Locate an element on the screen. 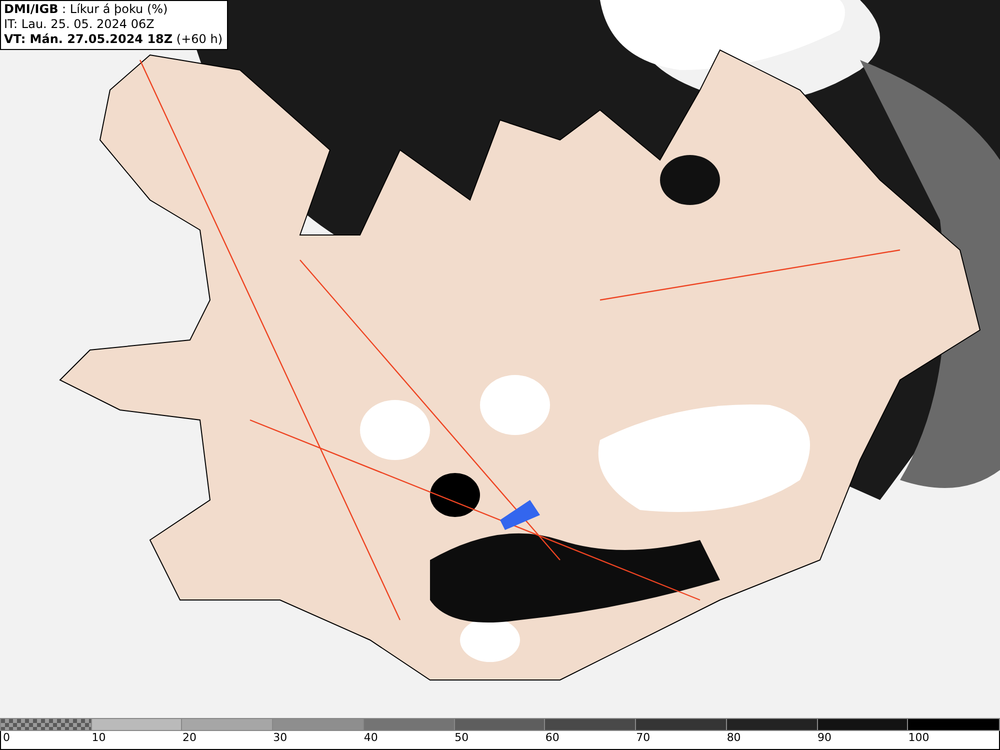  legend-label: 80 is located at coordinates (733, 738).